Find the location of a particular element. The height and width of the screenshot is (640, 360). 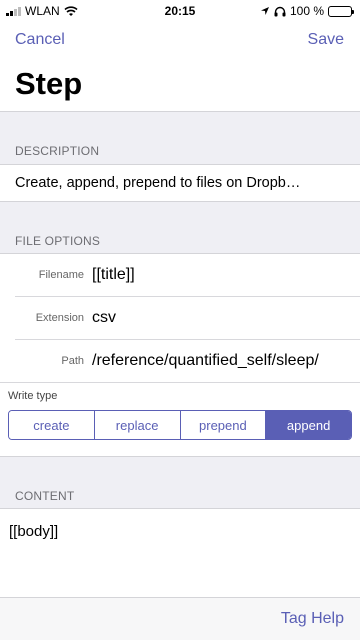

filename-label: Filename is located at coordinates (61, 275).